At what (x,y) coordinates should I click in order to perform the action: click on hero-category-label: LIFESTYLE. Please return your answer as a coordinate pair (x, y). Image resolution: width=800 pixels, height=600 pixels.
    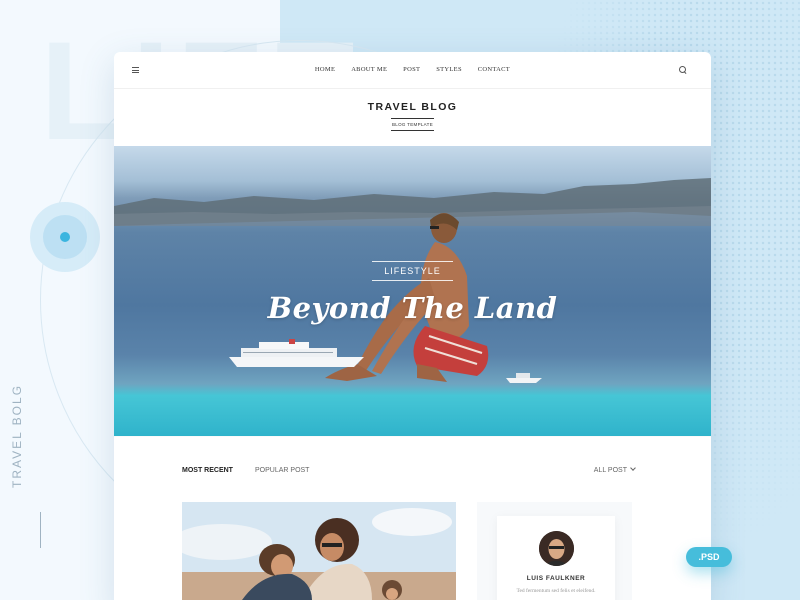
    Looking at the image, I should click on (412, 271).